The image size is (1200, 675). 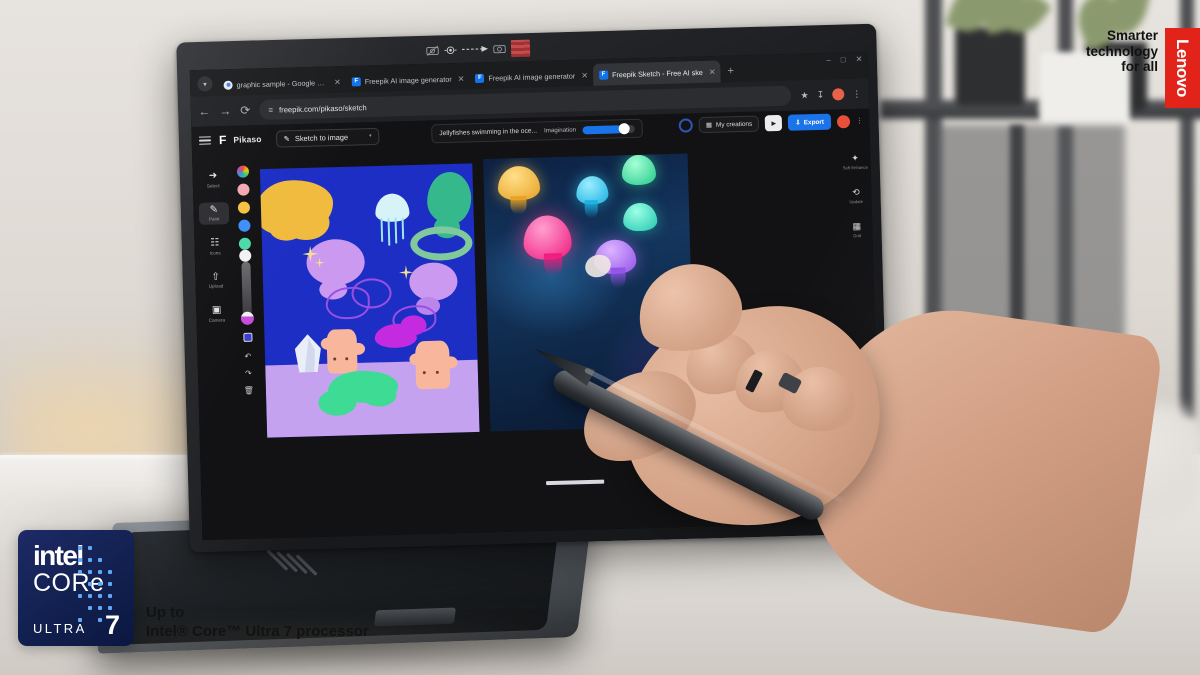 What do you see at coordinates (859, 121) in the screenshot?
I see `more-options-icon: ⋮` at bounding box center [859, 121].